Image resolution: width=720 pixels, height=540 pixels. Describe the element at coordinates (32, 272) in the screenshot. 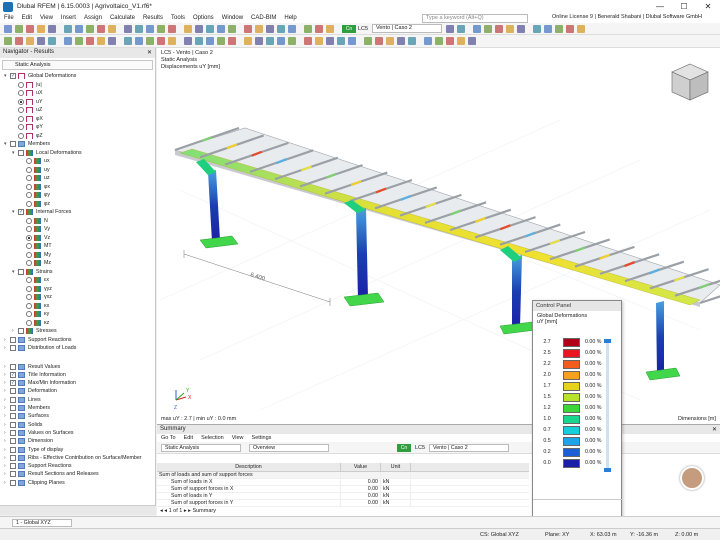

I see `tree-item: ▾ Strains` at that location.